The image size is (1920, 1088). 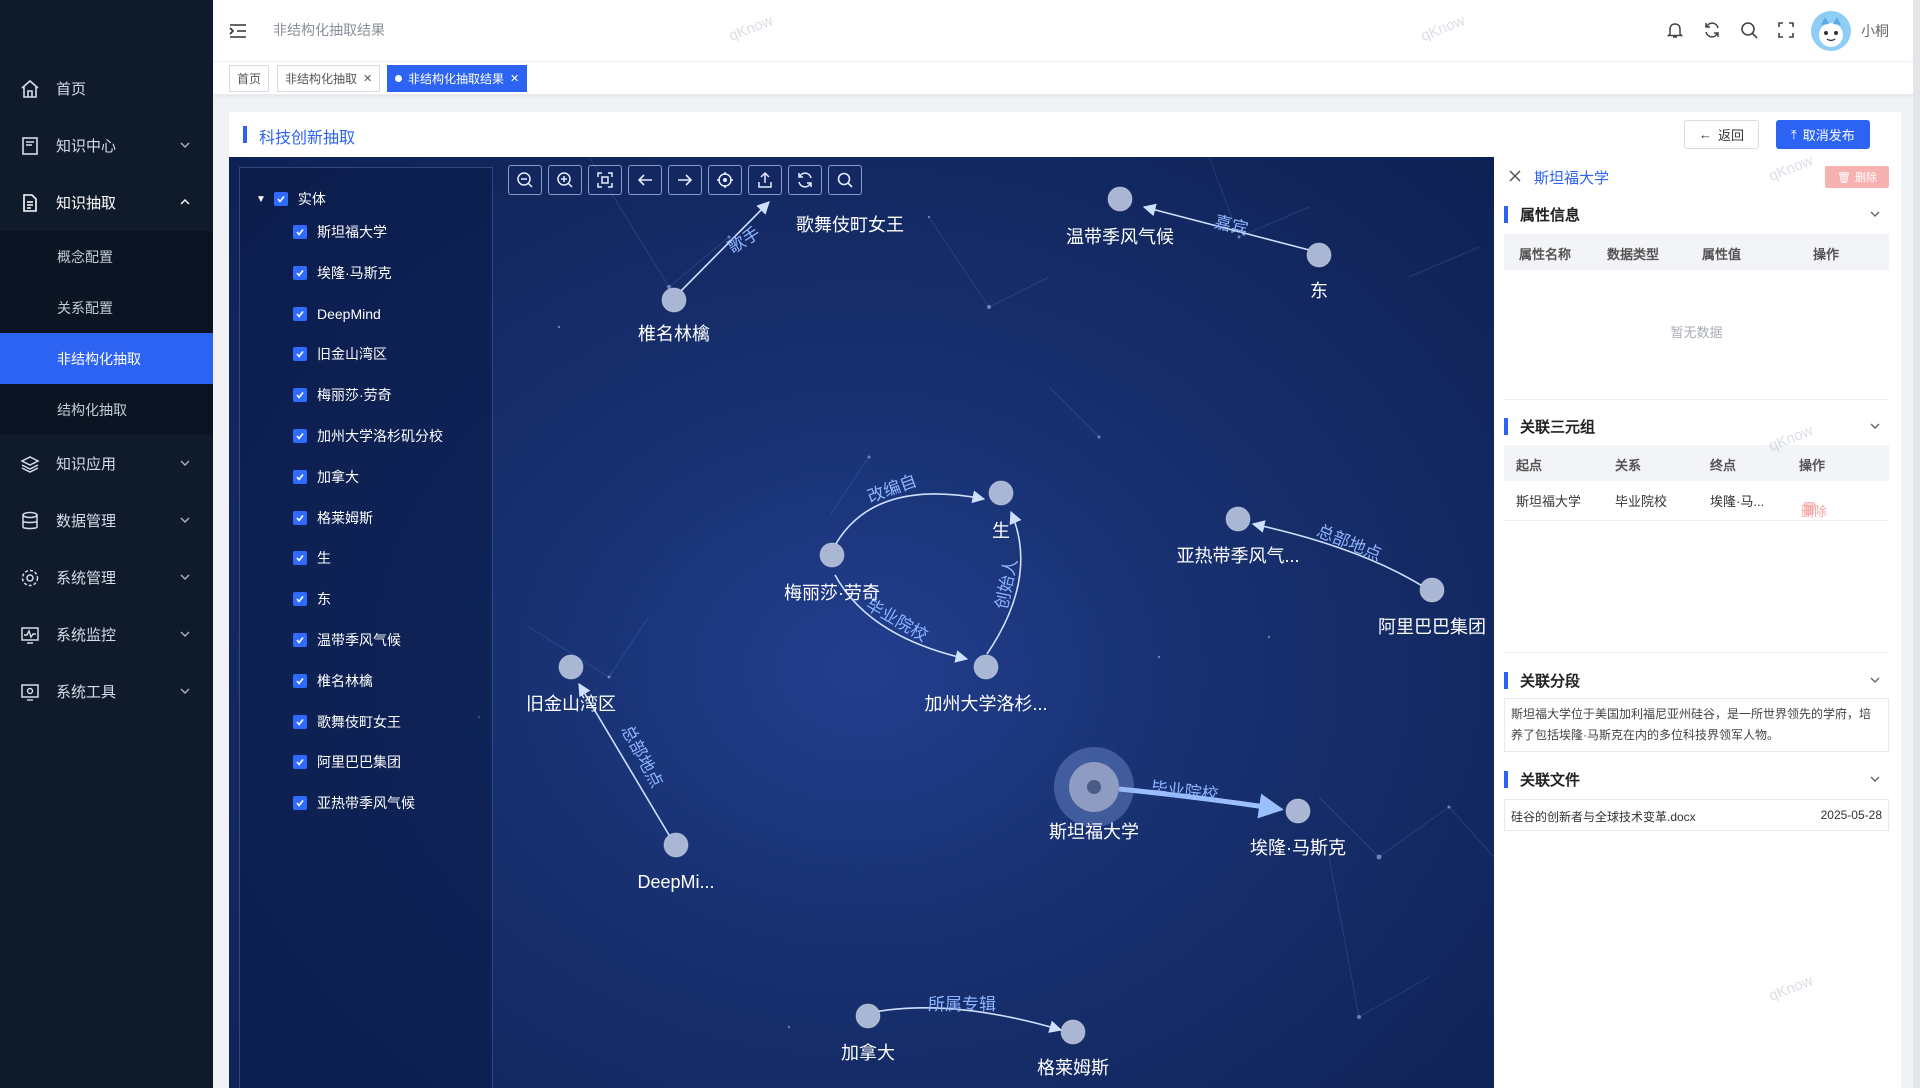 What do you see at coordinates (106, 409) in the screenshot?
I see `sidebar-subitem-structured-extraction: 结构化抽取` at bounding box center [106, 409].